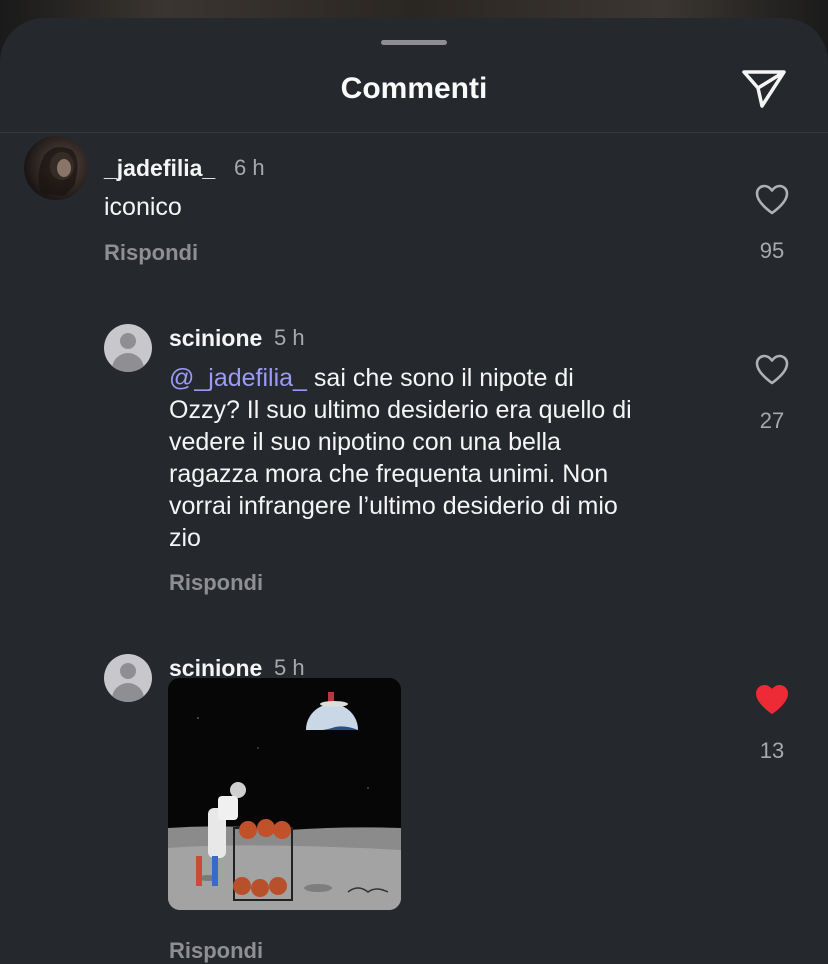 Image resolution: width=828 pixels, height=964 pixels. I want to click on avatar-photo, so click(58, 171).